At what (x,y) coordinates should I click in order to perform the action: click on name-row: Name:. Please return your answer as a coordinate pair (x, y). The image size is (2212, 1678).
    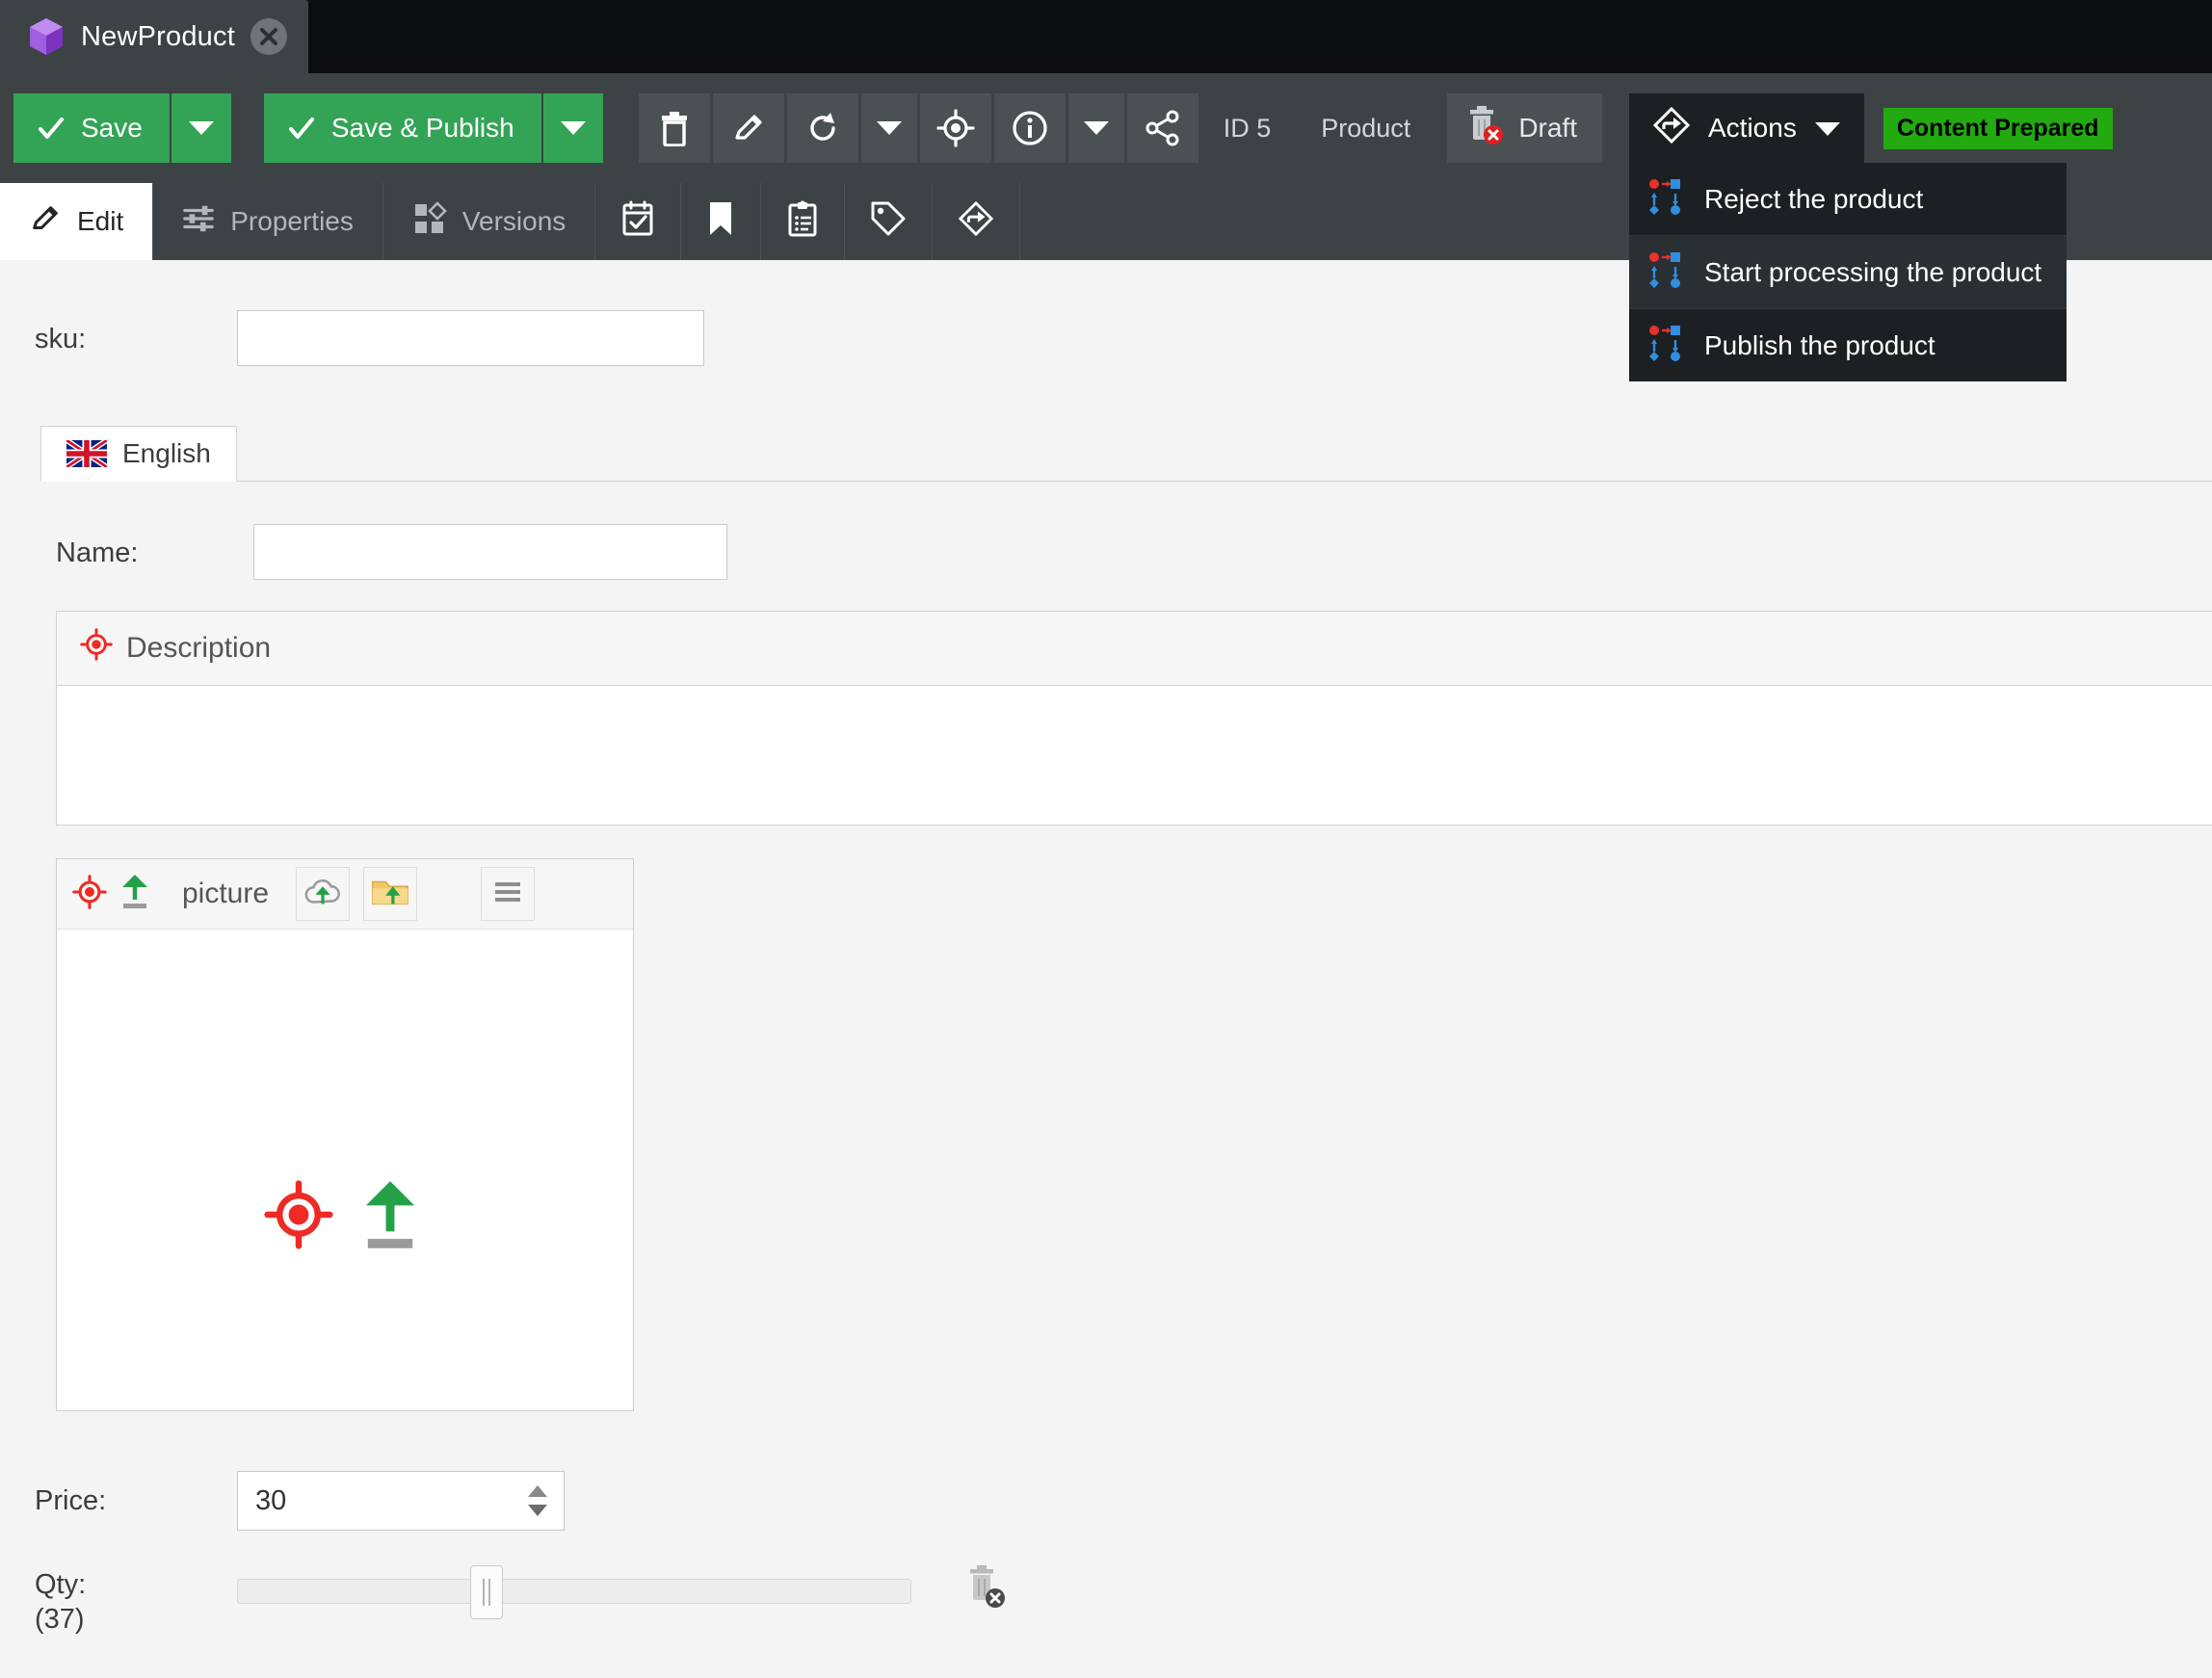
    Looking at the image, I should click on (1106, 531).